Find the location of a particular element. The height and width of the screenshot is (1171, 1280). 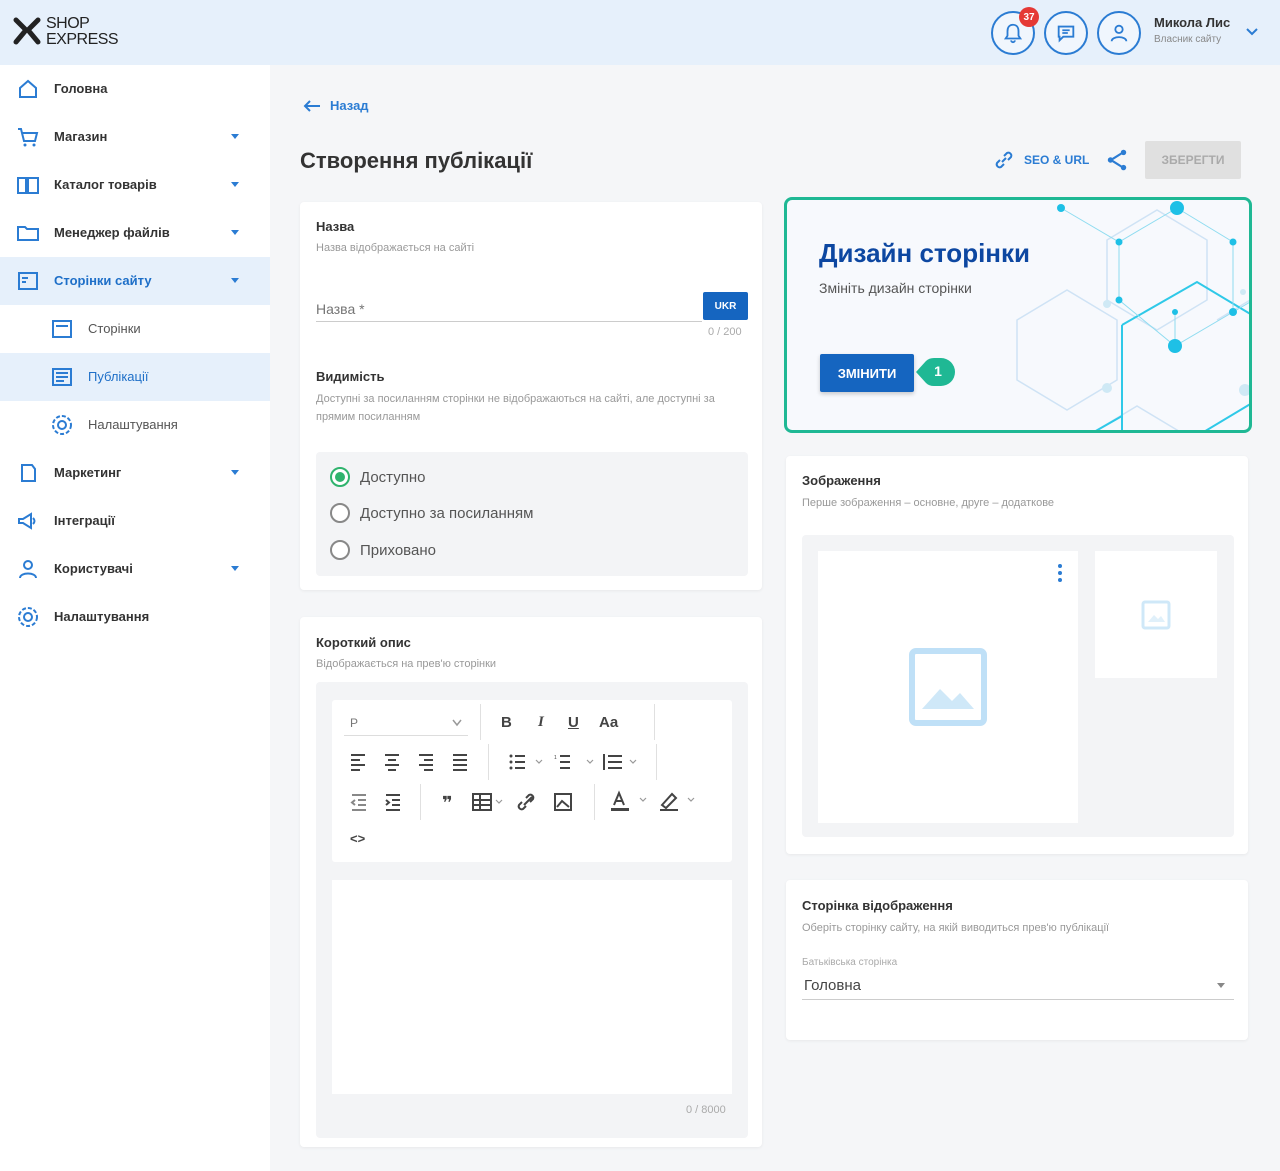

sidebar-item-catalog: Каталог товарів is located at coordinates (135, 185).